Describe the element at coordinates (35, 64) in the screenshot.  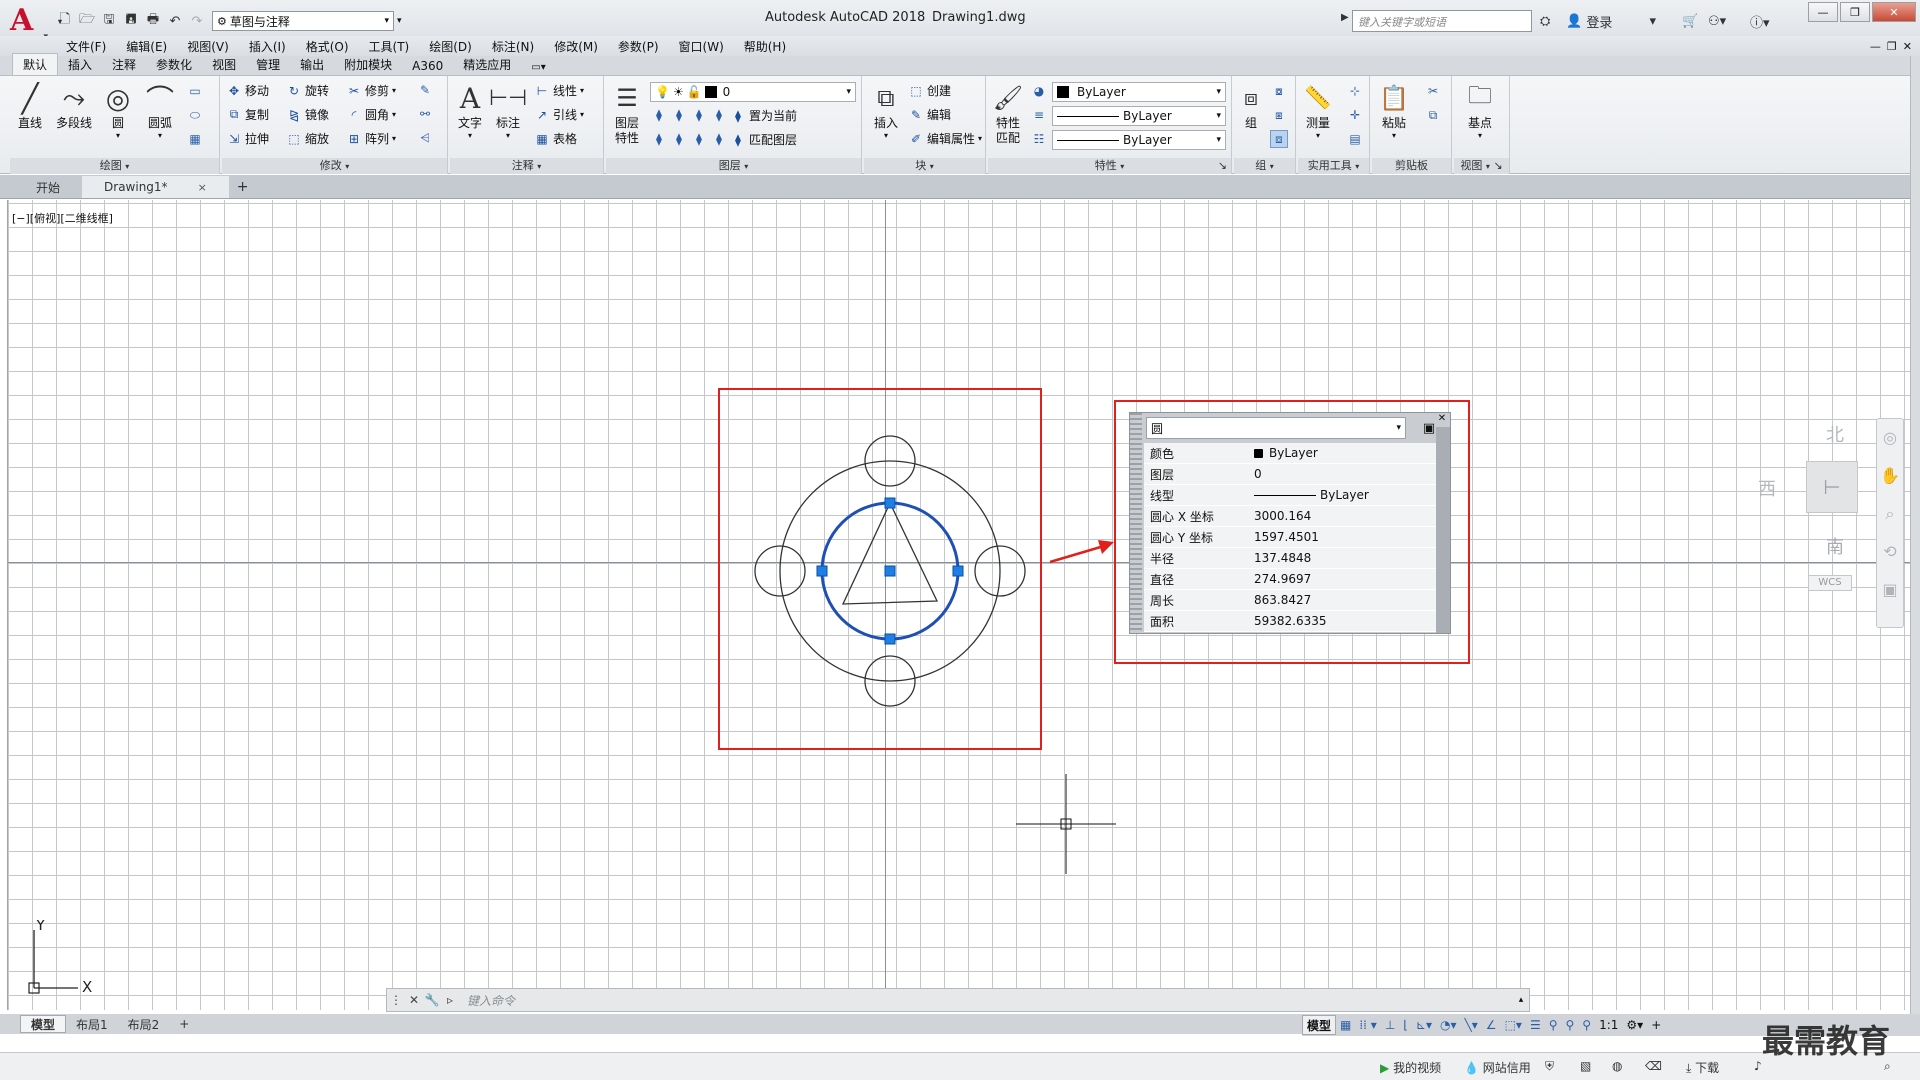
I see `tab-home: 默认` at that location.